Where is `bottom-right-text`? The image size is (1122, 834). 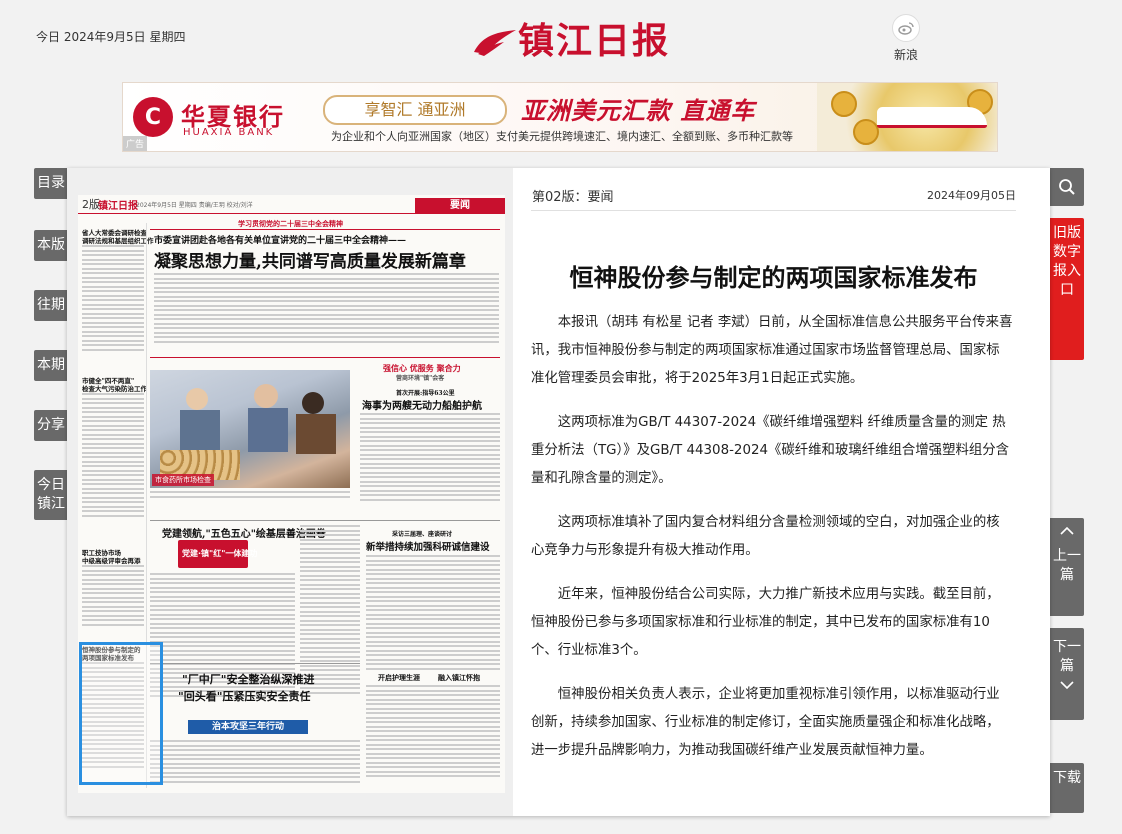 bottom-right-text is located at coordinates (433, 737).